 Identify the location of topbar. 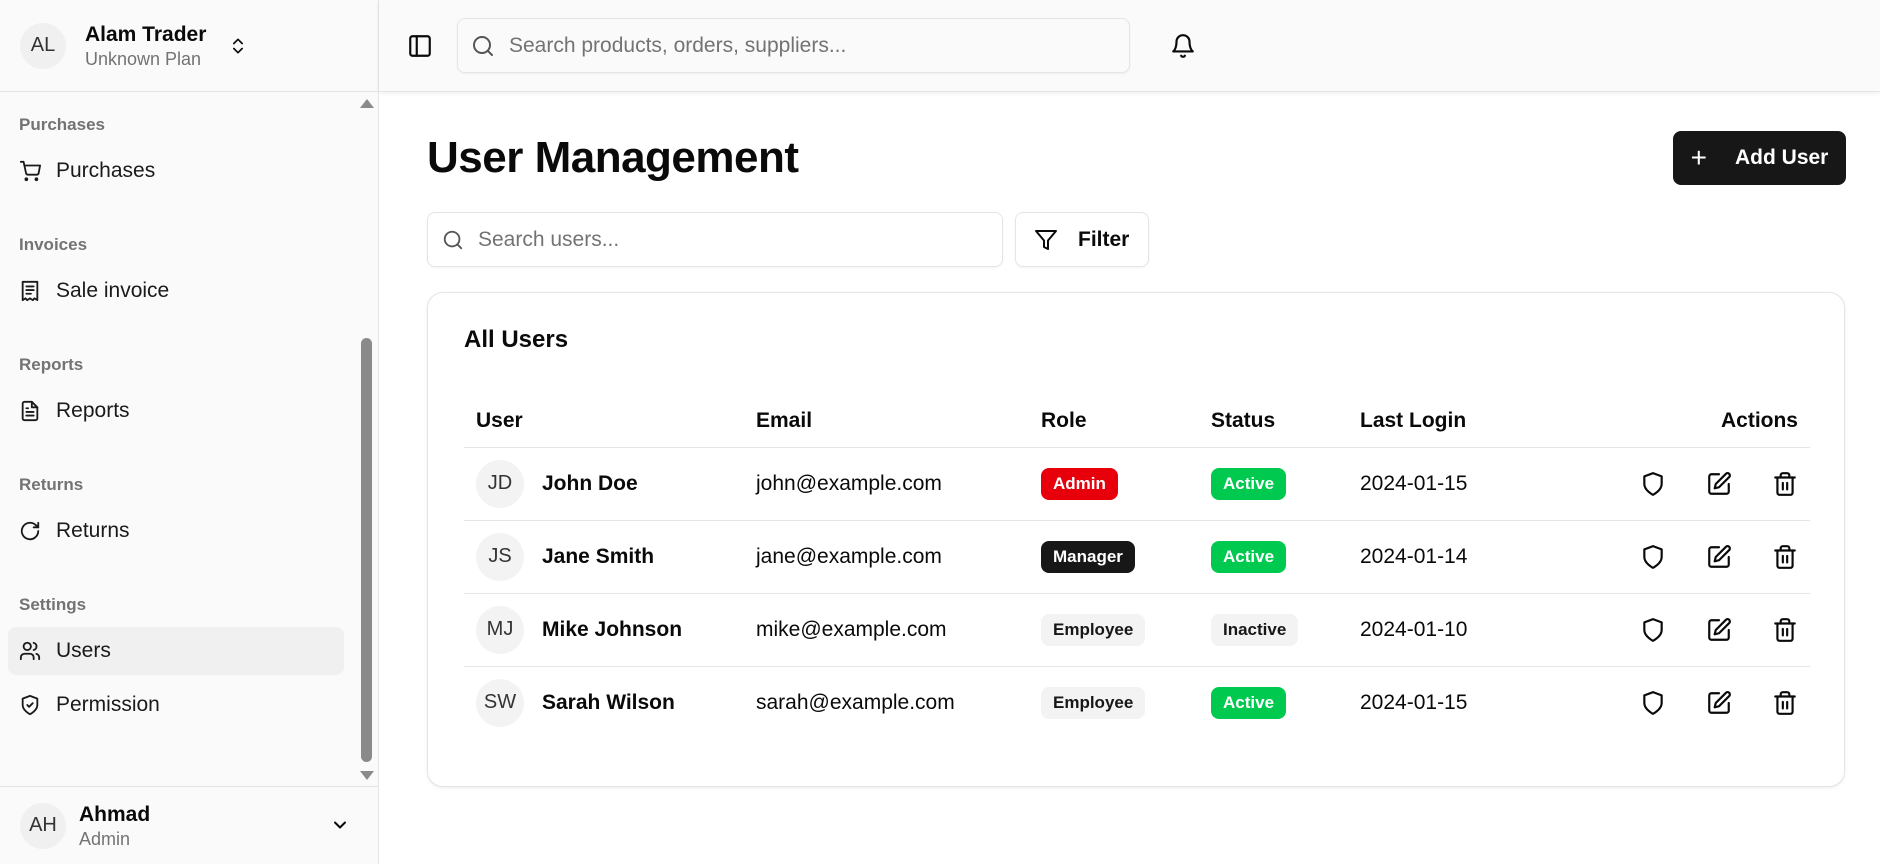
(1129, 46).